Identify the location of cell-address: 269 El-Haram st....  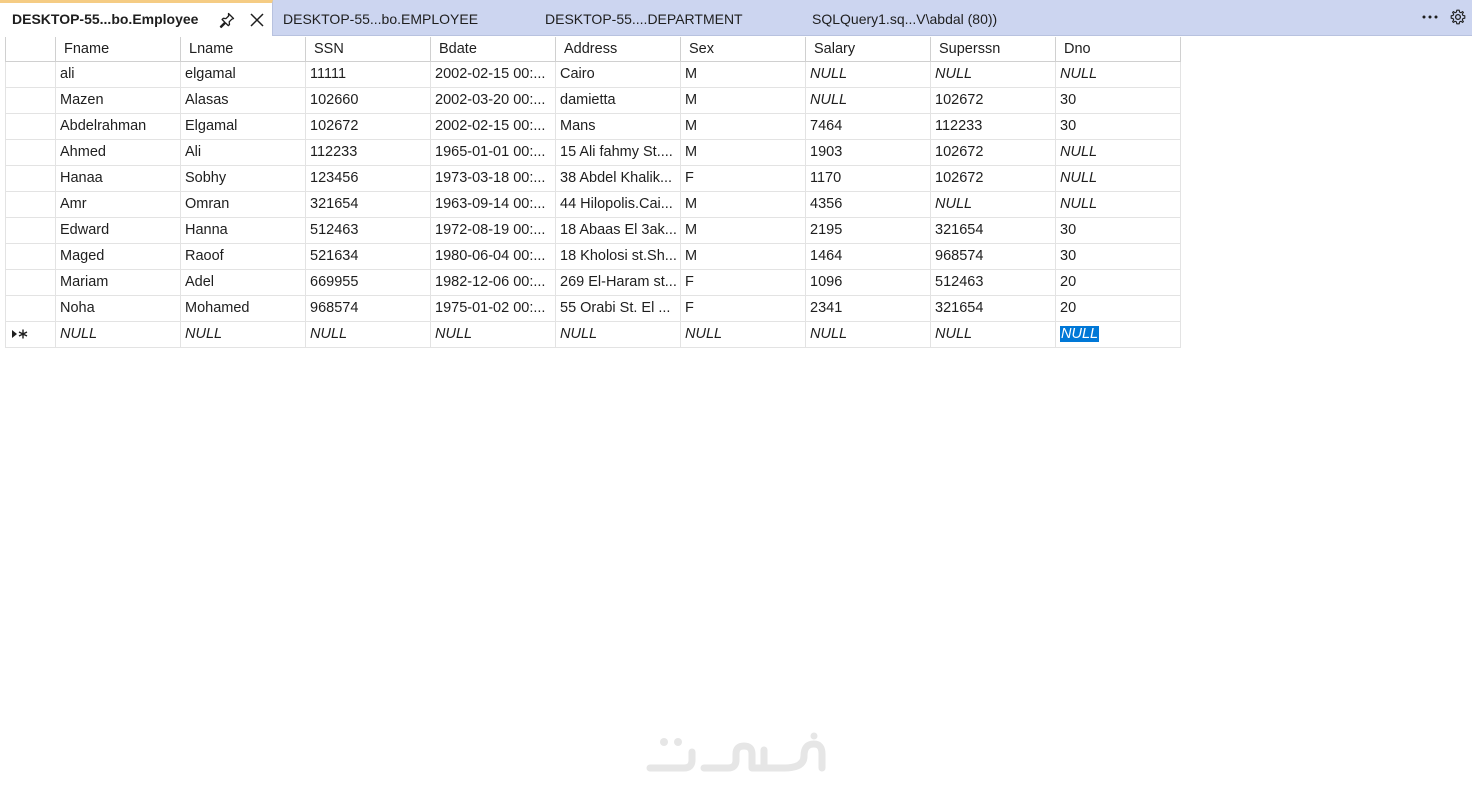
(618, 282).